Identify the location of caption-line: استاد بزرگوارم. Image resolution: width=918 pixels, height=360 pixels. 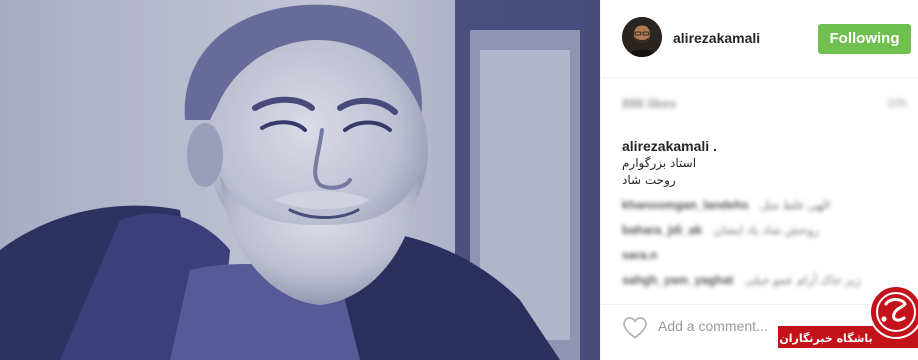
(659, 163).